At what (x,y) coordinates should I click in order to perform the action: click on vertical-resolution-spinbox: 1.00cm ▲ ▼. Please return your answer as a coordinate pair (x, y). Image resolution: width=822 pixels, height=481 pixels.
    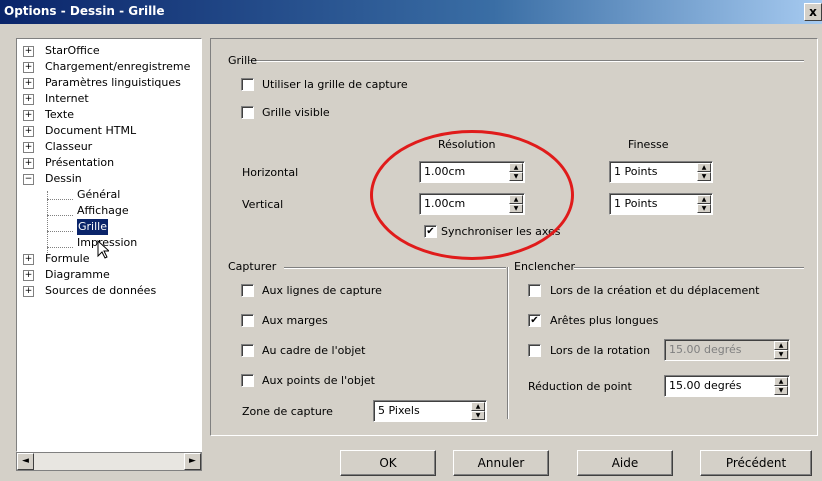
    Looking at the image, I should click on (472, 204).